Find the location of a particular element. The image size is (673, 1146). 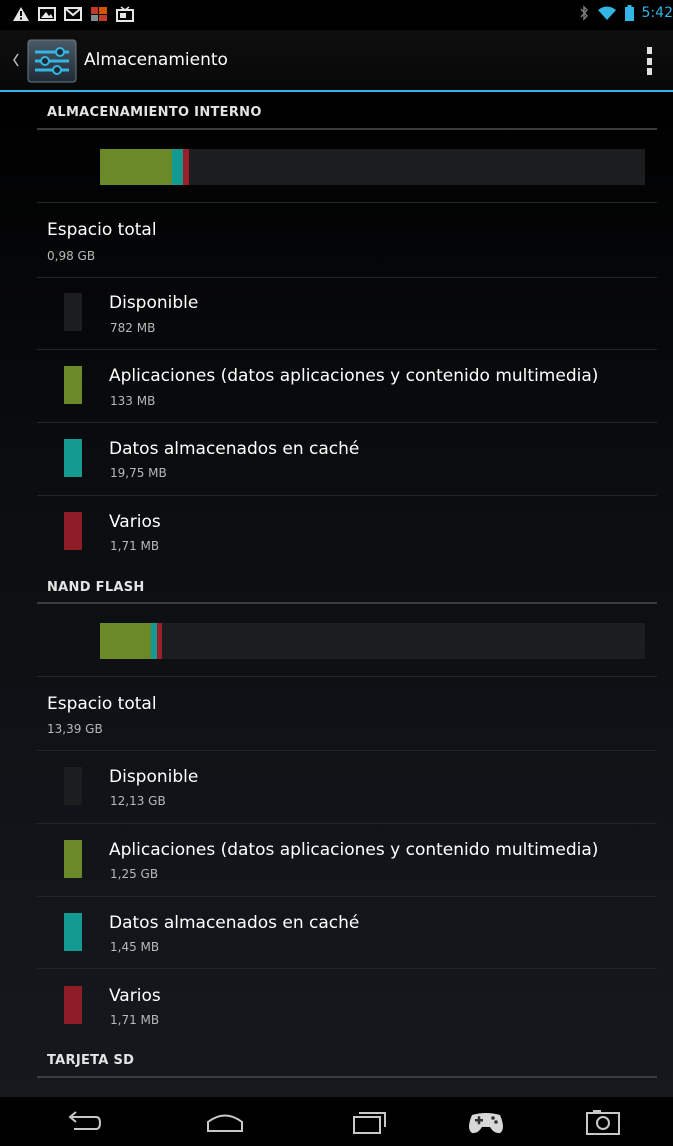

wifi-icon is located at coordinates (606, 13).